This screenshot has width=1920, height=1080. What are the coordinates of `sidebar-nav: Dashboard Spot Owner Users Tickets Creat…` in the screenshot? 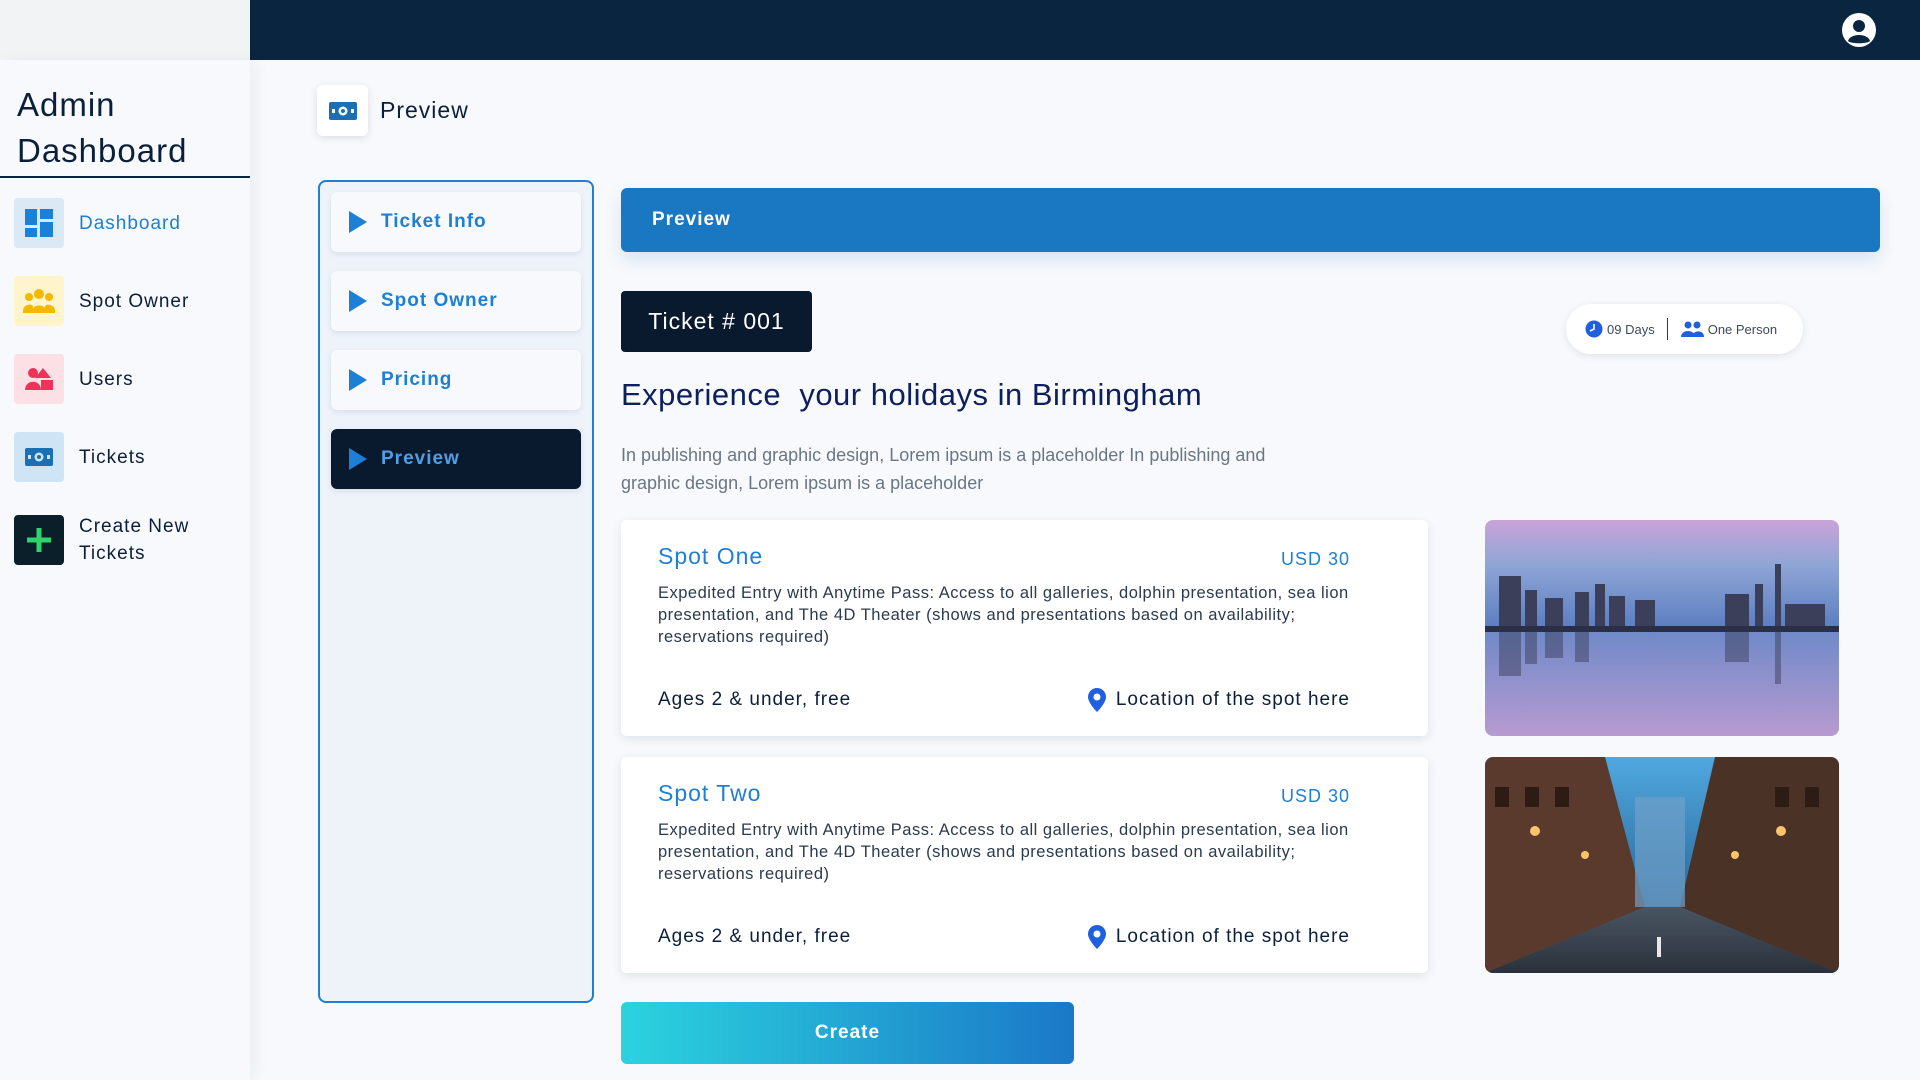 It's located at (125, 384).